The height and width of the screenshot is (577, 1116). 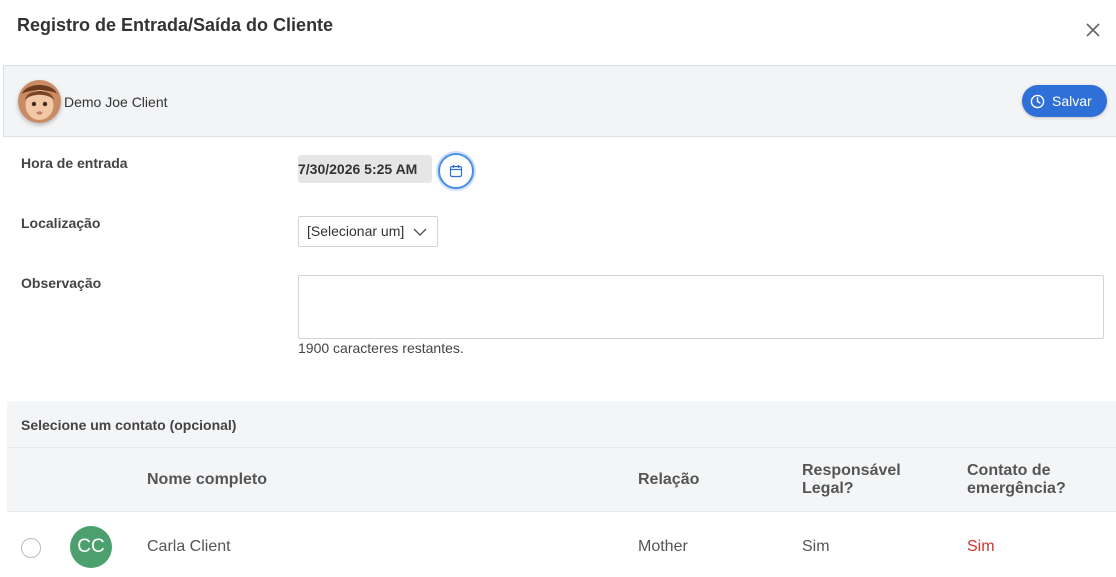 I want to click on client-avatar, so click(x=39, y=101).